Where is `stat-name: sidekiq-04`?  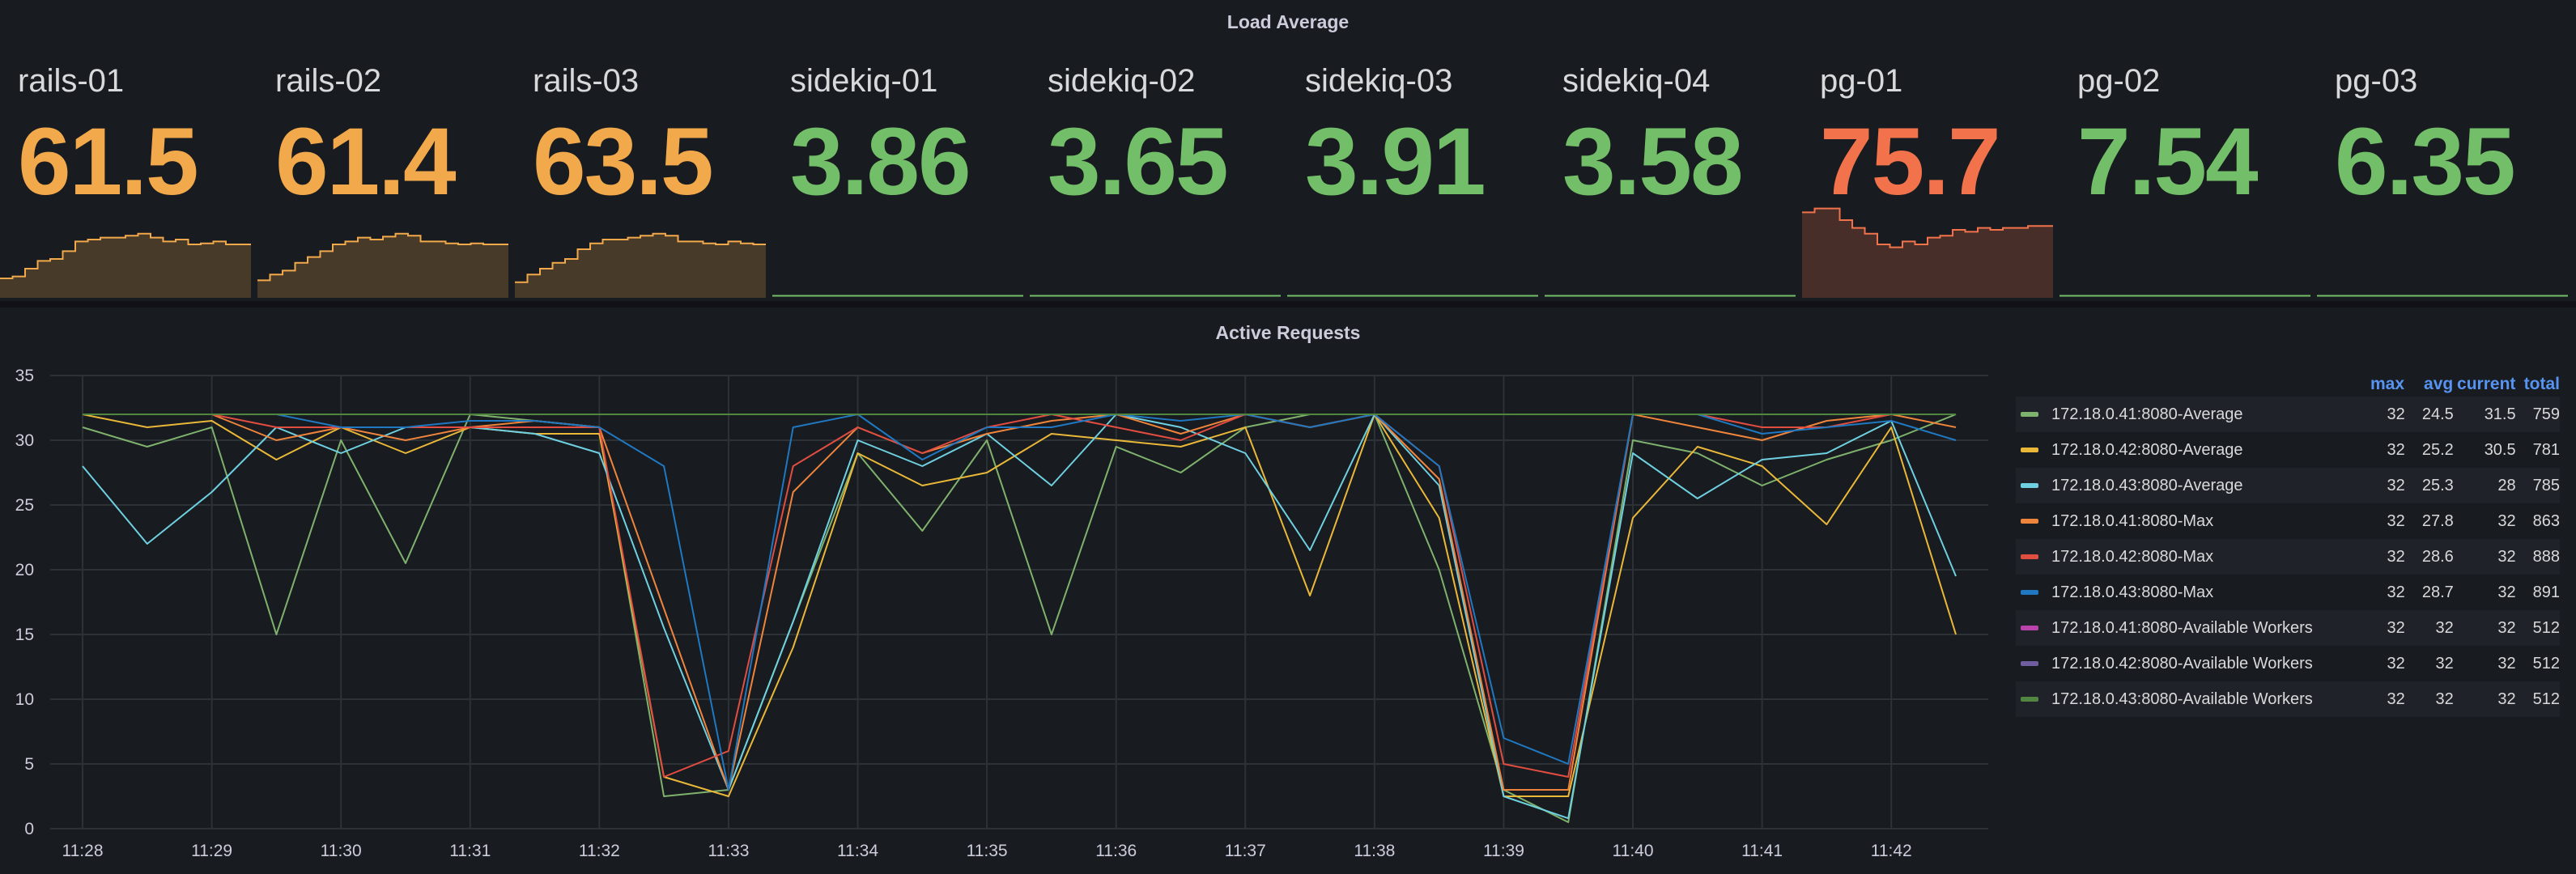 stat-name: sidekiq-04 is located at coordinates (1636, 81).